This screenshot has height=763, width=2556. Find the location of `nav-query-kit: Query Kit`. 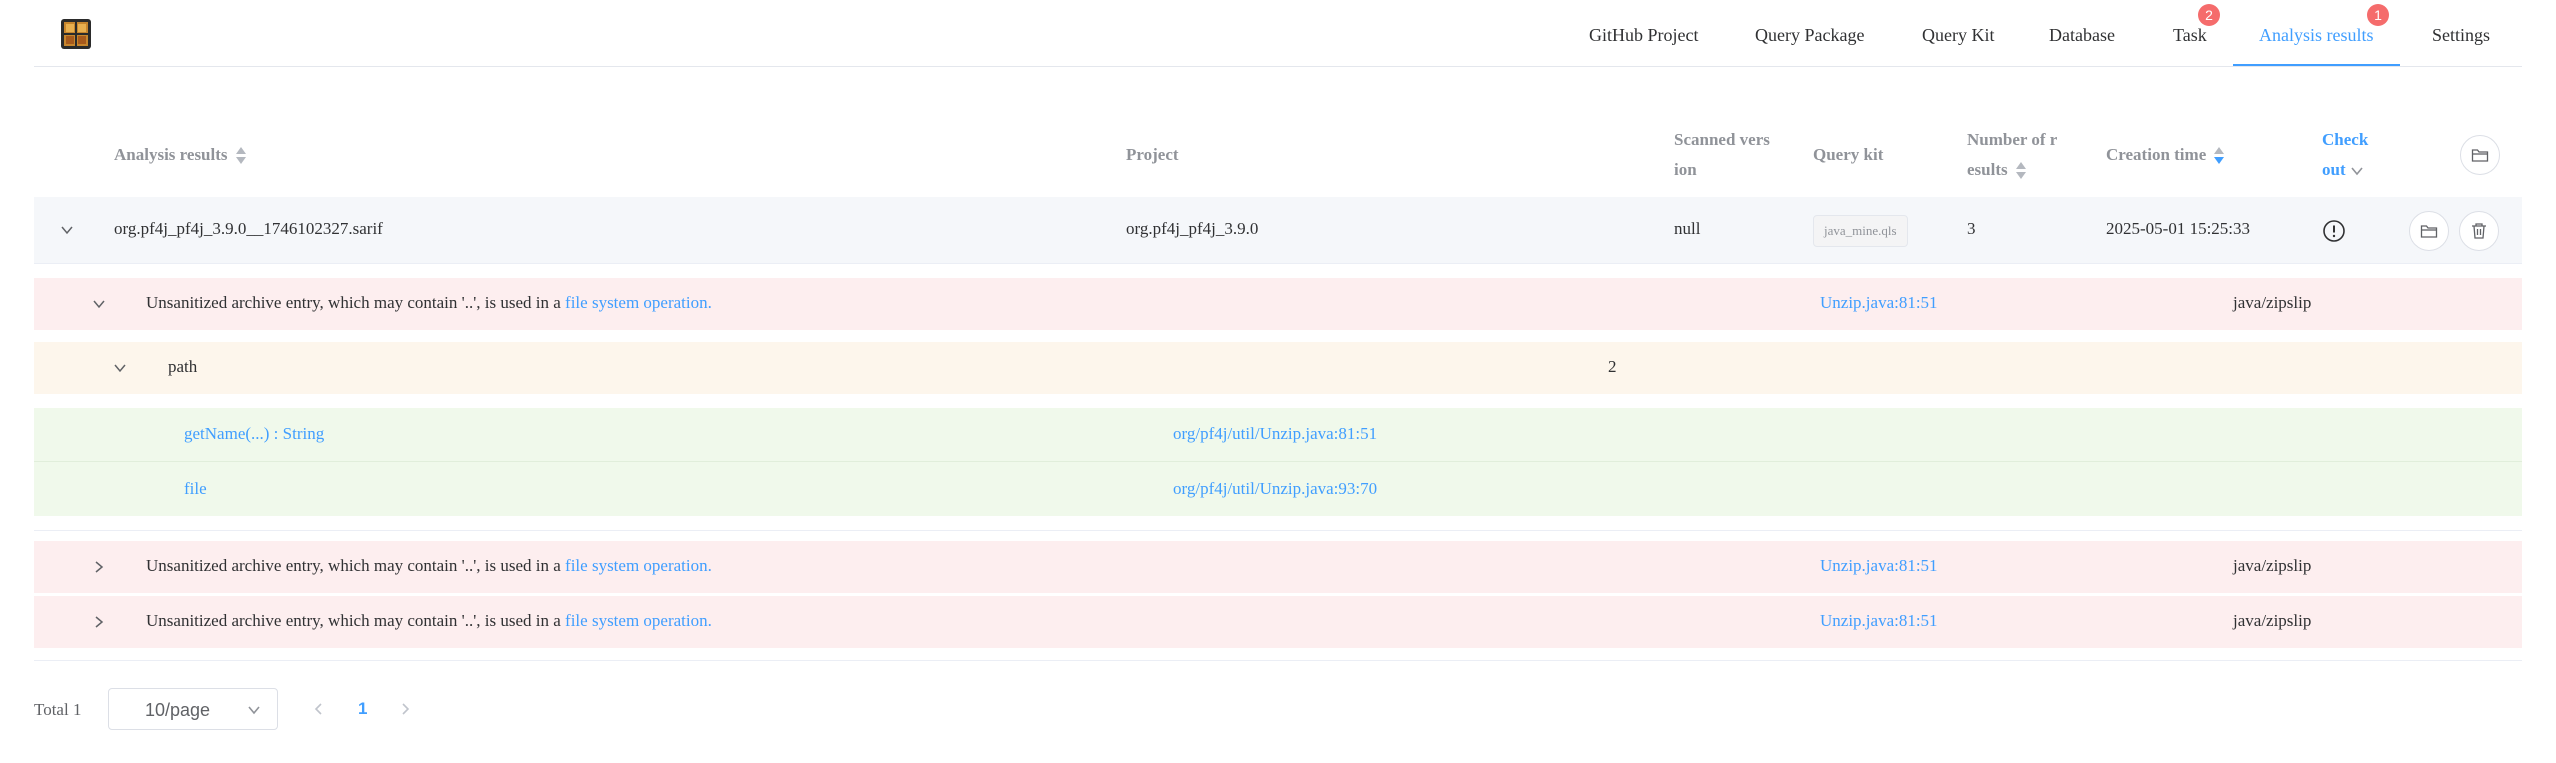

nav-query-kit: Query Kit is located at coordinates (1958, 33).